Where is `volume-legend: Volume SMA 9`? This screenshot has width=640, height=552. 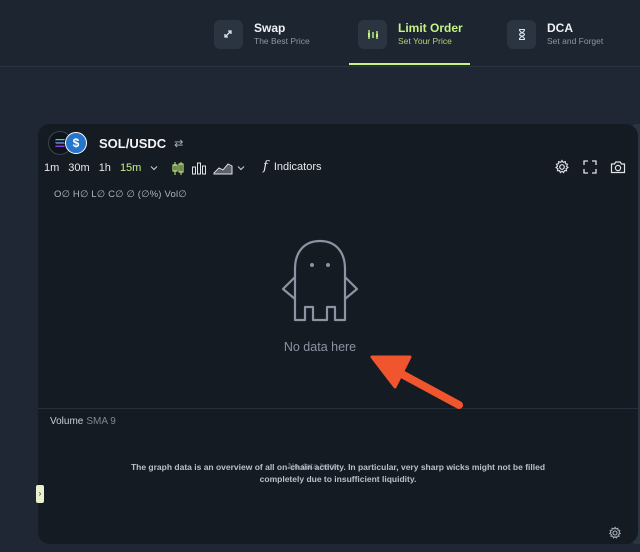 volume-legend: Volume SMA 9 is located at coordinates (83, 421).